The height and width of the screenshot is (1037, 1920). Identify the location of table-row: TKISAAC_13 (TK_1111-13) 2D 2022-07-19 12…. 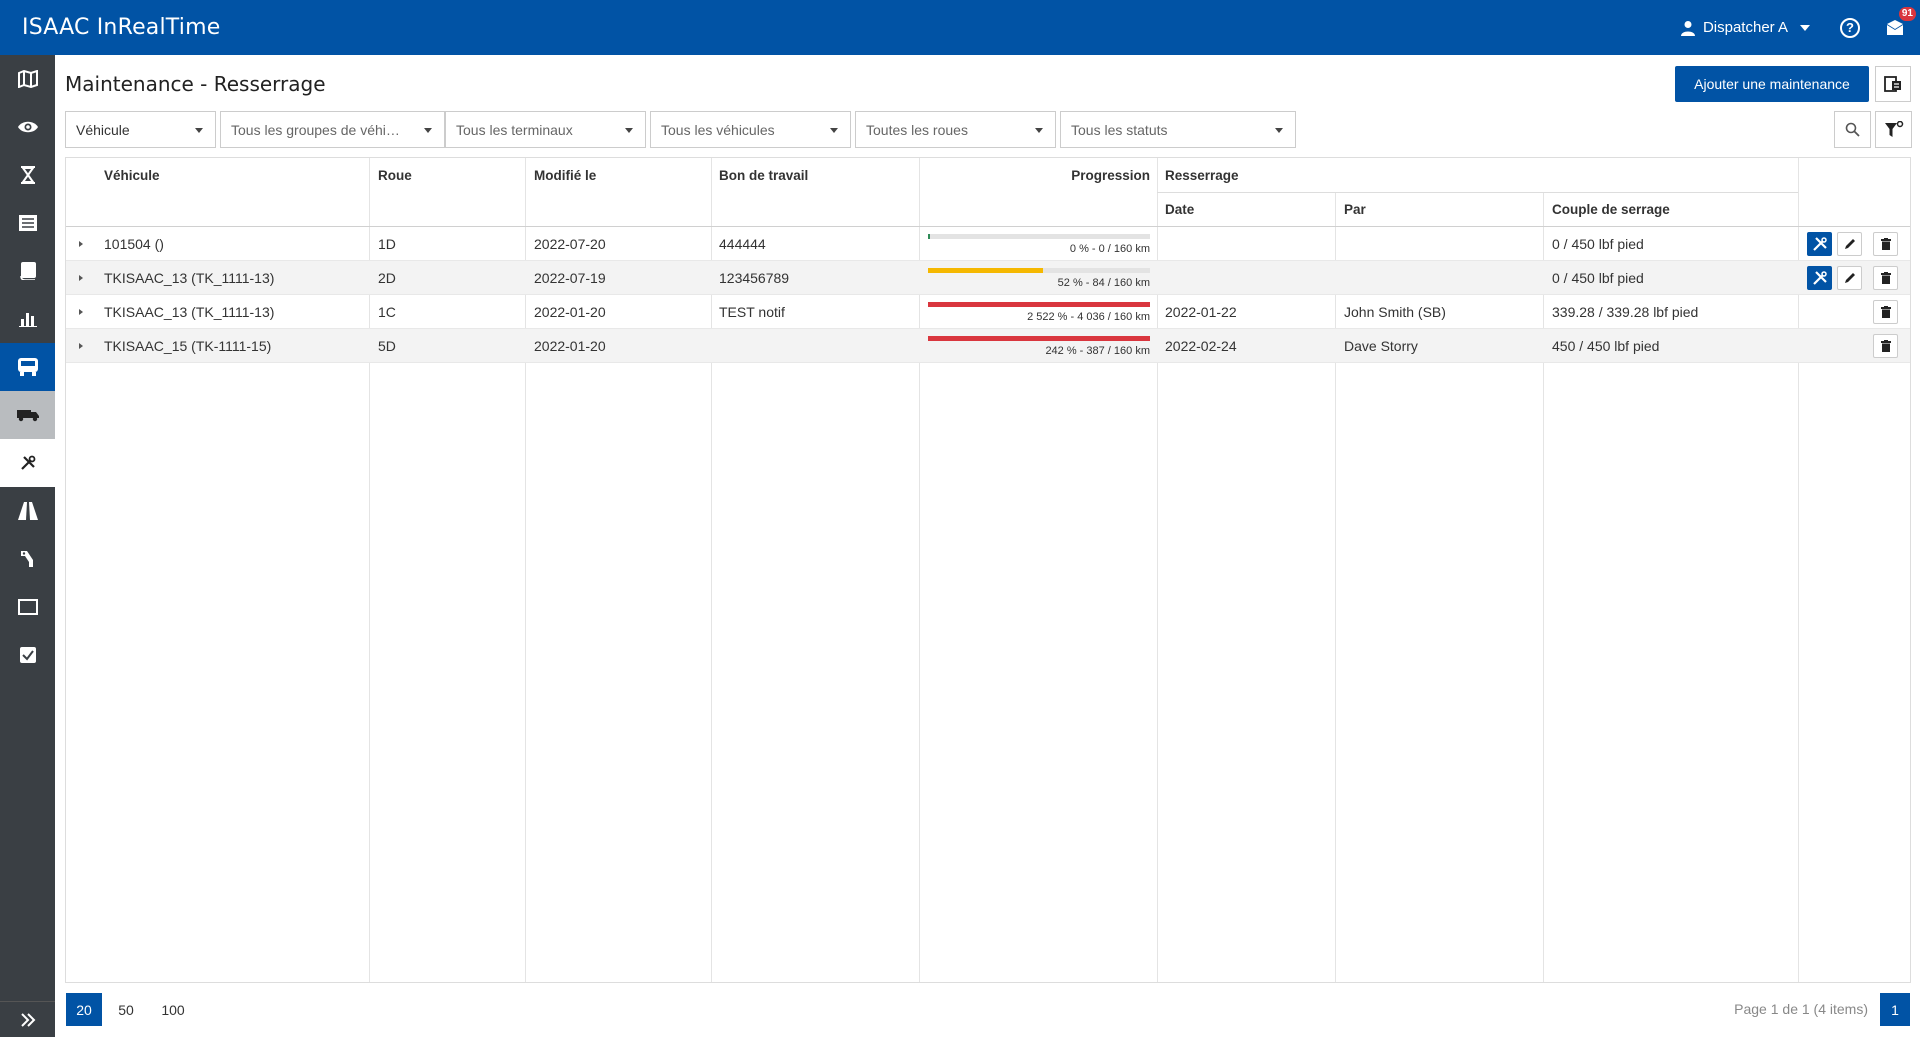
(988, 278).